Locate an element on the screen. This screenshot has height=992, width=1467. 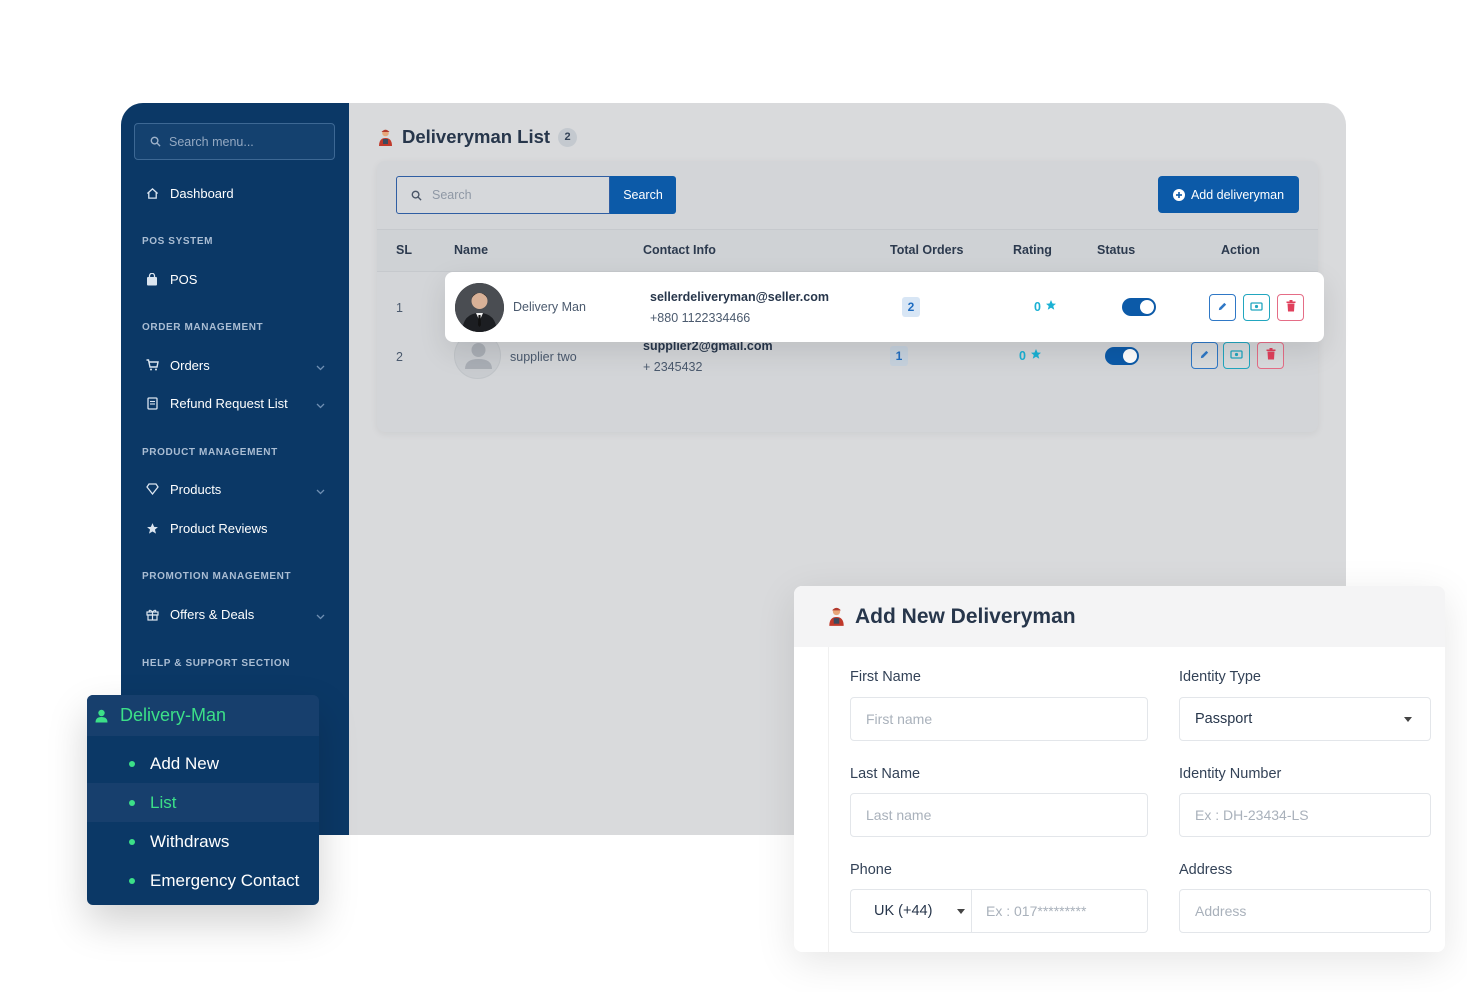
phone-label: Phone is located at coordinates (871, 870).